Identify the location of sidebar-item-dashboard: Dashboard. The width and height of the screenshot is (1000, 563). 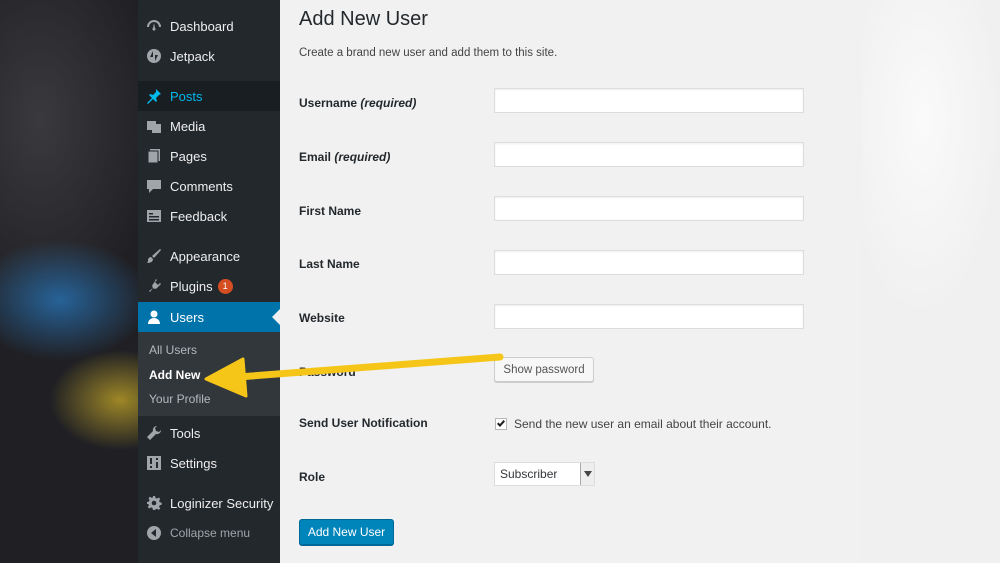
(209, 26).